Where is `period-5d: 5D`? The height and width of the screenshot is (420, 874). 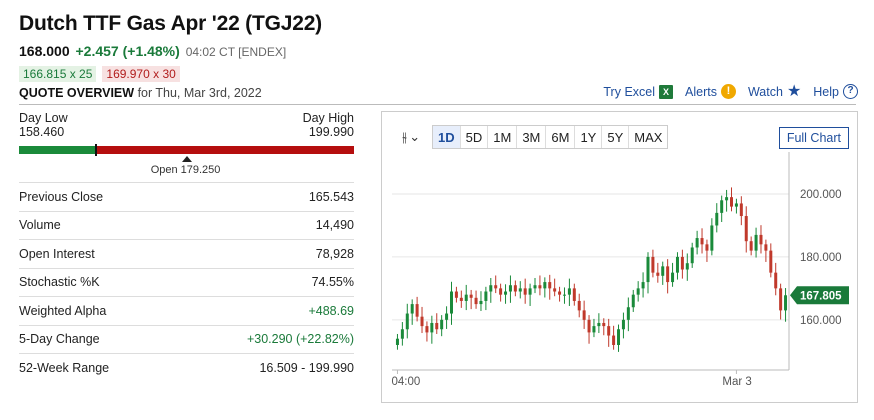
period-5d: 5D is located at coordinates (473, 137).